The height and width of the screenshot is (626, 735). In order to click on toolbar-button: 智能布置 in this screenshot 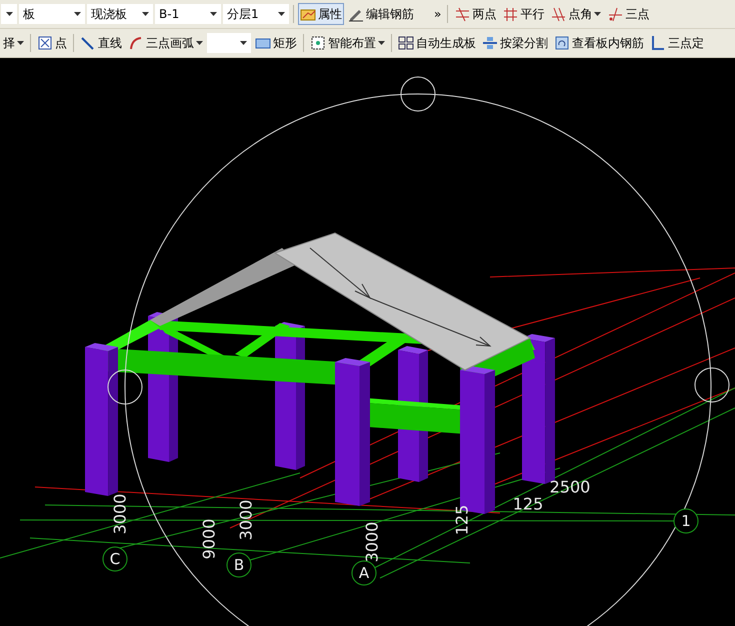, I will do `click(347, 43)`.